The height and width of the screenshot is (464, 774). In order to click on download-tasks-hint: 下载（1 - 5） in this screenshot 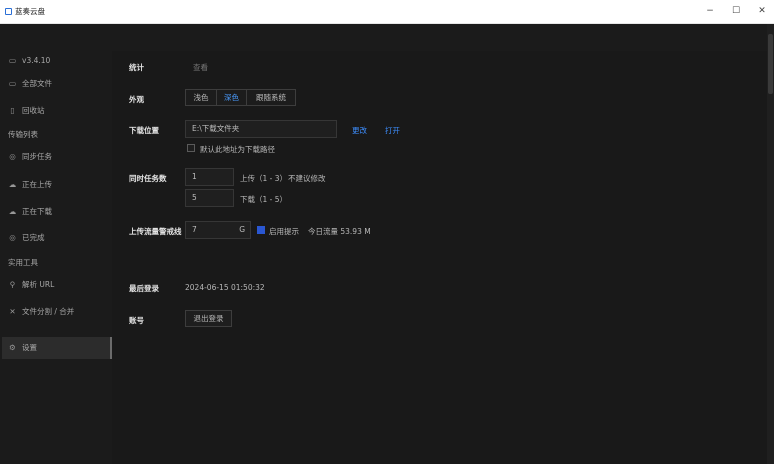, I will do `click(264, 199)`.